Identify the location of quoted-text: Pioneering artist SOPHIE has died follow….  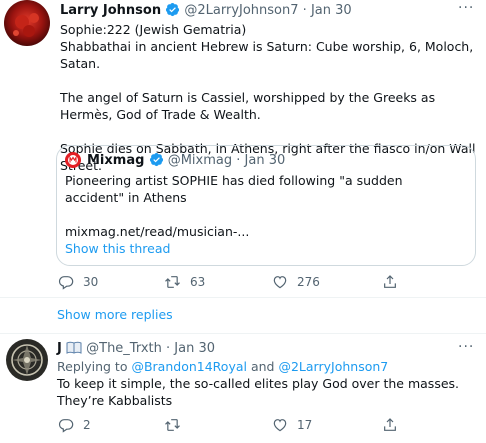
(234, 189).